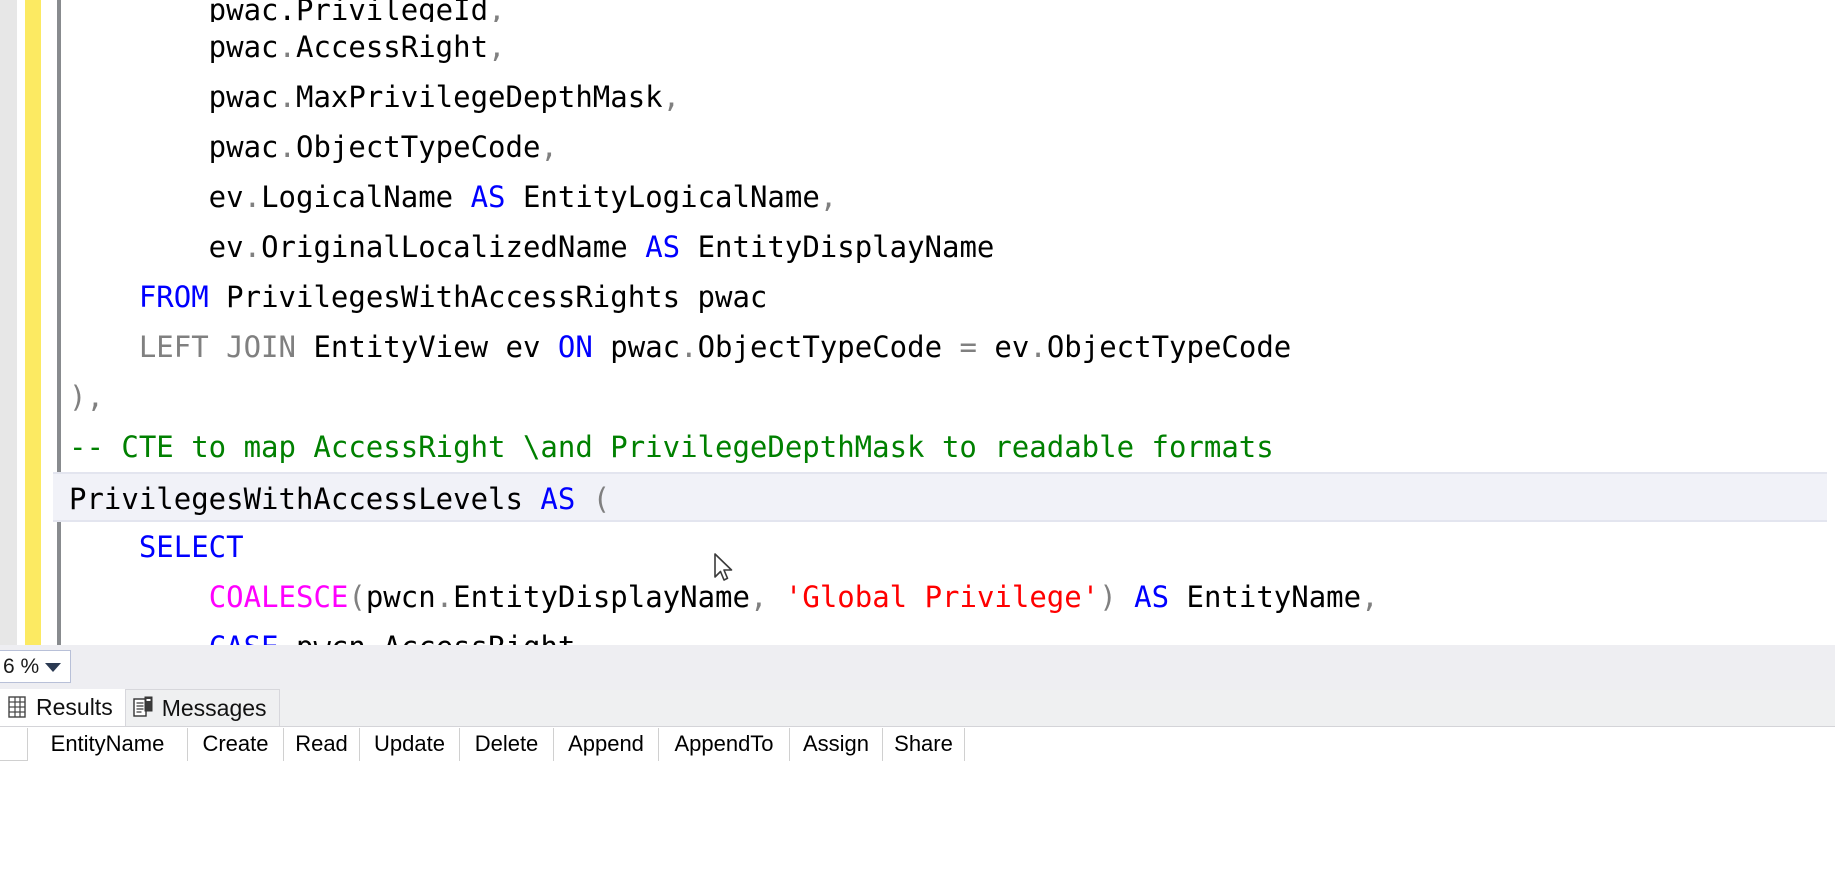 This screenshot has height=895, width=1835. Describe the element at coordinates (410, 744) in the screenshot. I see `grid-column-header: Update` at that location.